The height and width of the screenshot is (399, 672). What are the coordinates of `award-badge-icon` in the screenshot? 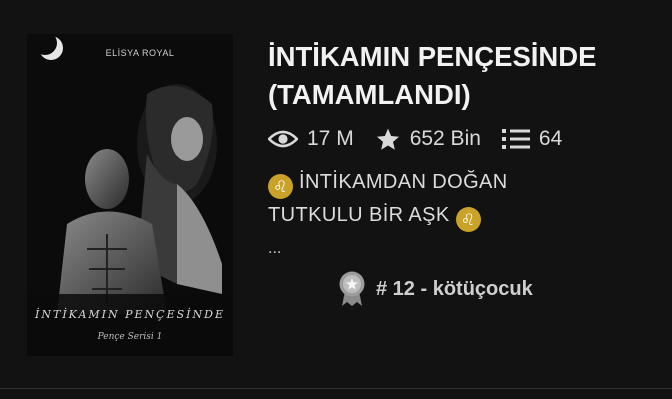 It's located at (352, 289).